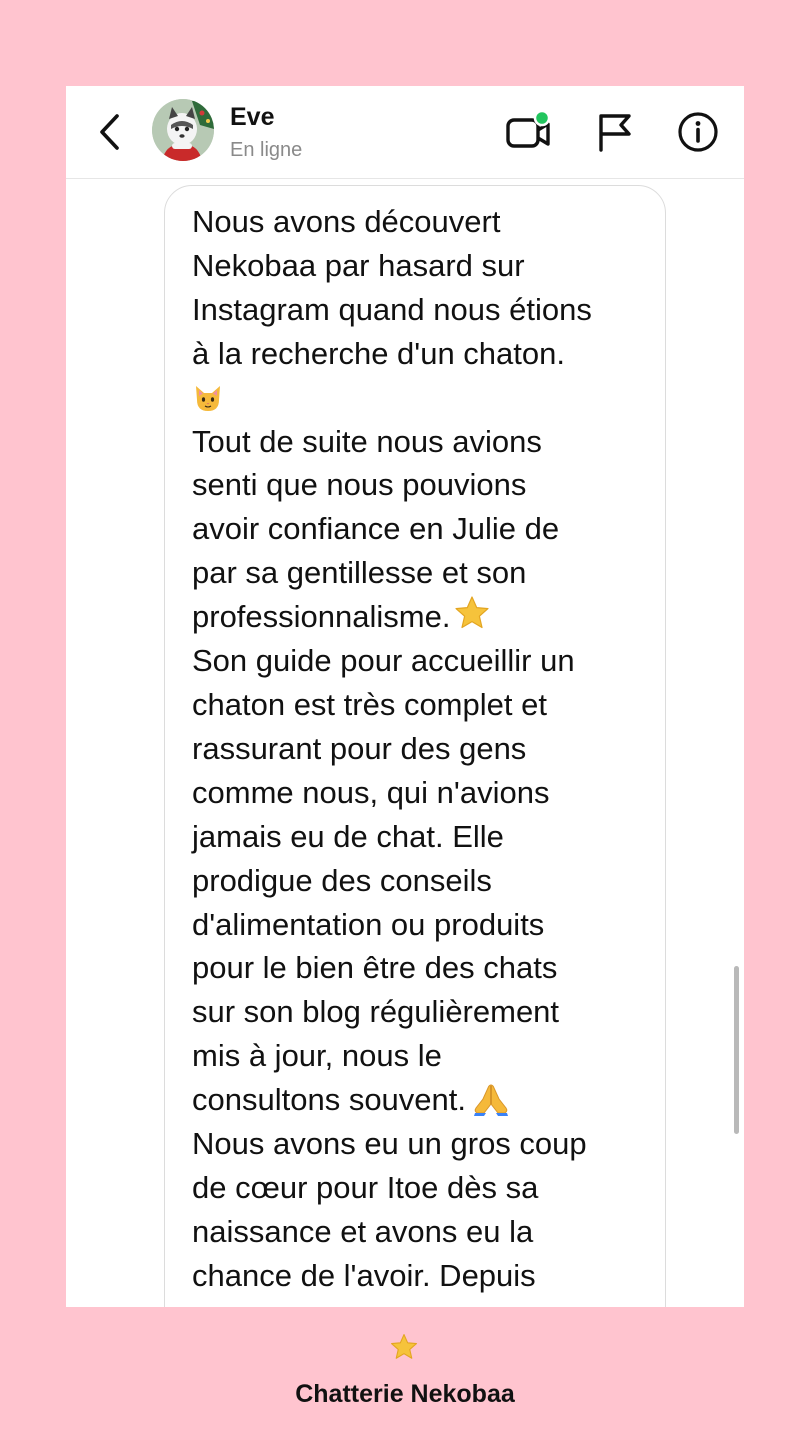 The image size is (810, 1440). Describe the element at coordinates (389, 1144) in the screenshot. I see `message-line: Nous avons eu un gros coup` at that location.